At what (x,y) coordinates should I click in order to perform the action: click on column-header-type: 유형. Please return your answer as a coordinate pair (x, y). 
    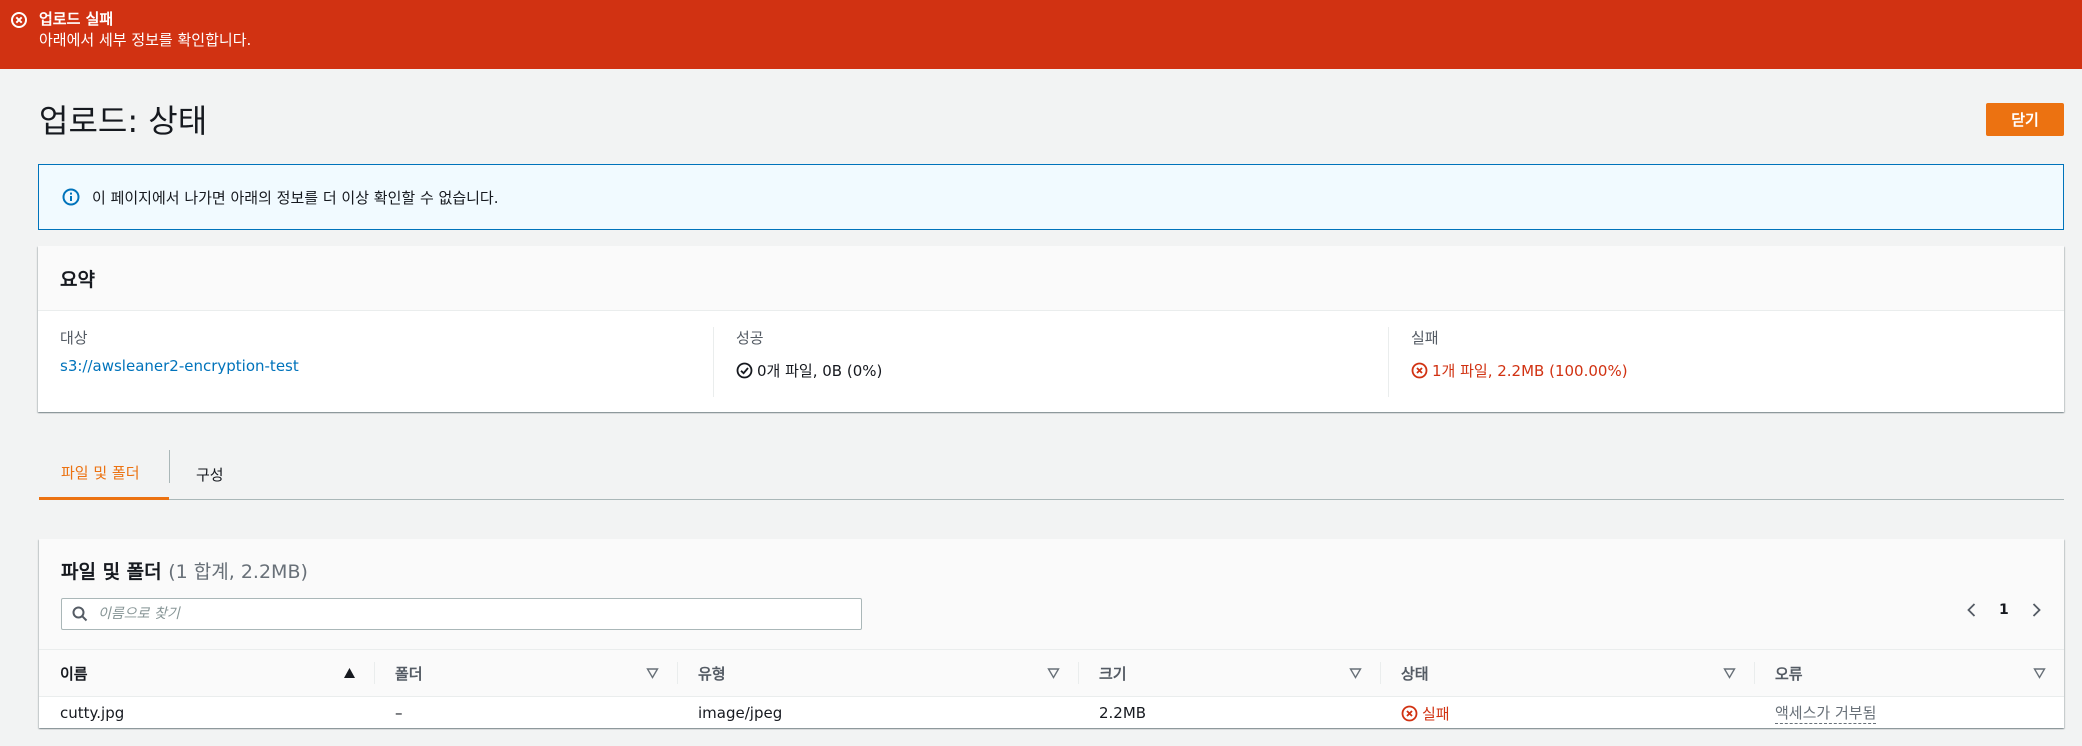
    Looking at the image, I should click on (877, 673).